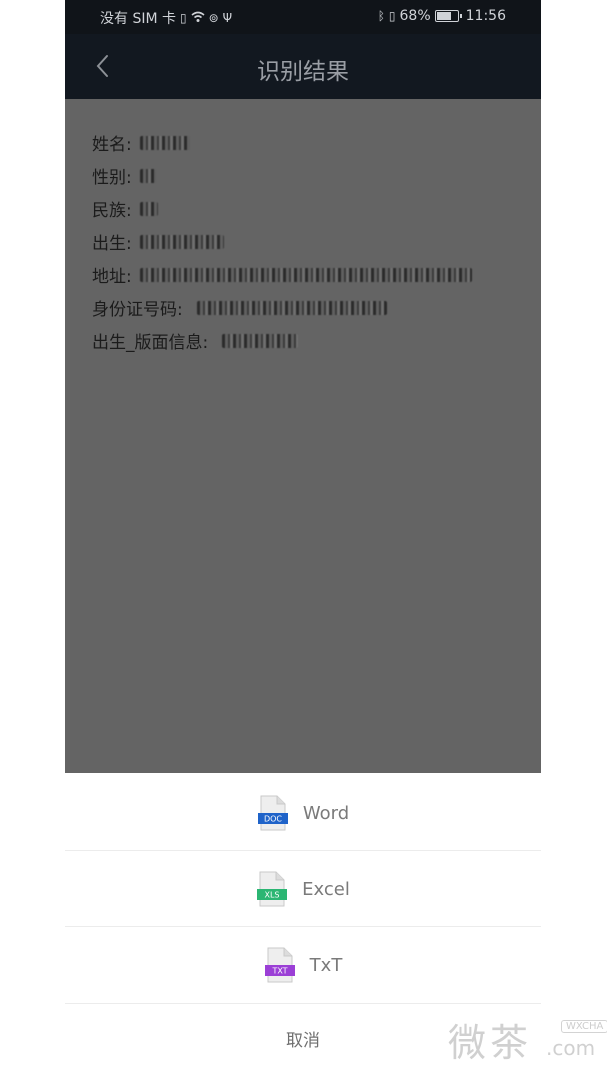 This screenshot has height=1080, width=607. I want to click on doc-badge: DOC, so click(273, 819).